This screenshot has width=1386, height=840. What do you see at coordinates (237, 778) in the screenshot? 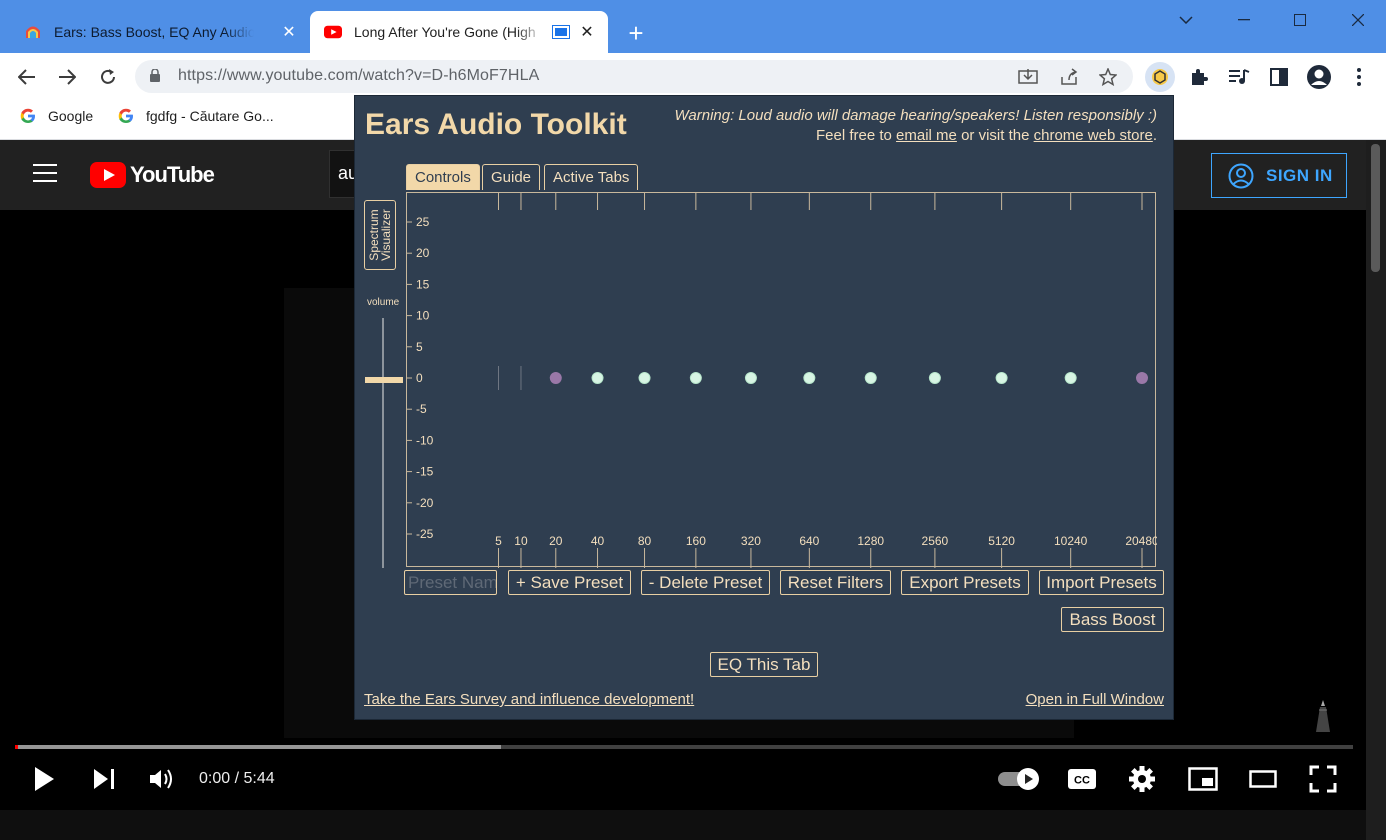
I see `time-display: 0:00 / 5:44` at bounding box center [237, 778].